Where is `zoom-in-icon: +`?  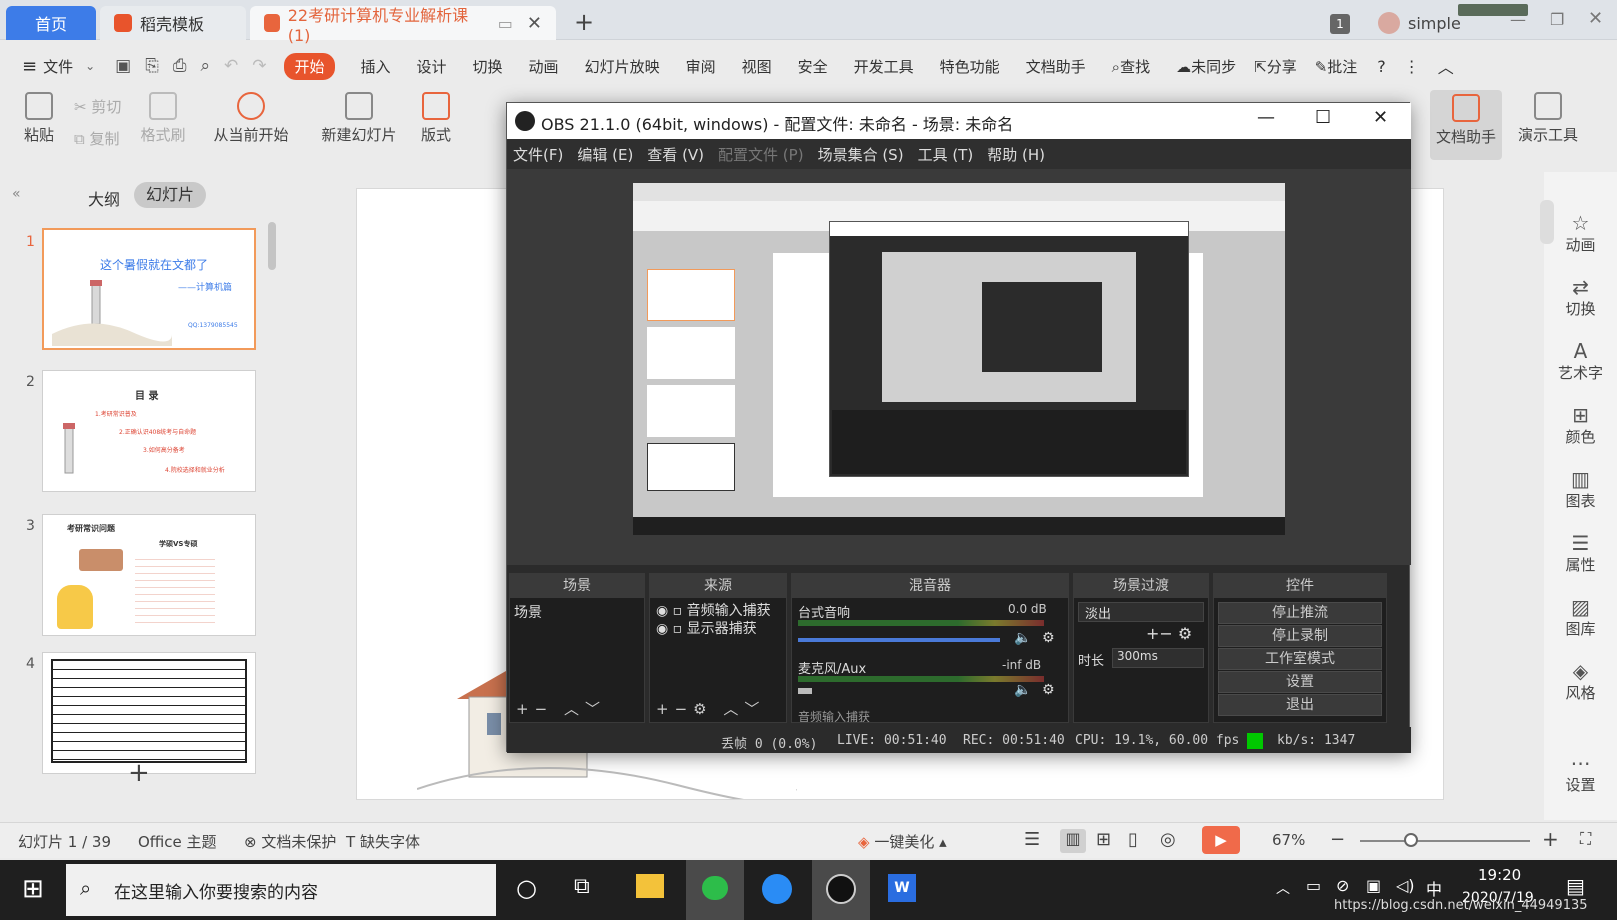 zoom-in-icon: + is located at coordinates (1550, 839).